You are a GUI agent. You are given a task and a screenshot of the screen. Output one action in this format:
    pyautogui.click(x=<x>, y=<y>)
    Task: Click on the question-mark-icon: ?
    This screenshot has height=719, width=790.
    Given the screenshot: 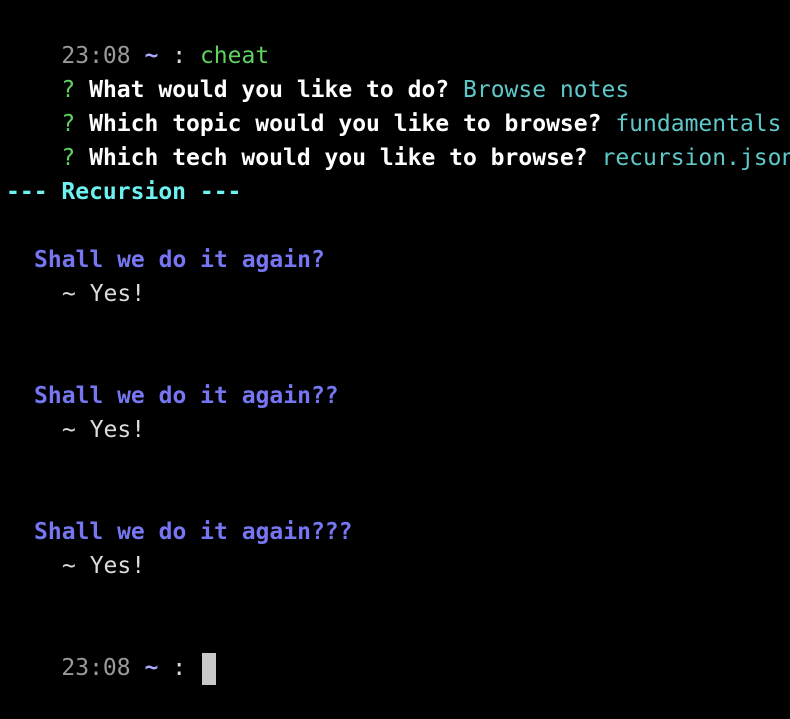 What is the action you would take?
    pyautogui.click(x=68, y=158)
    